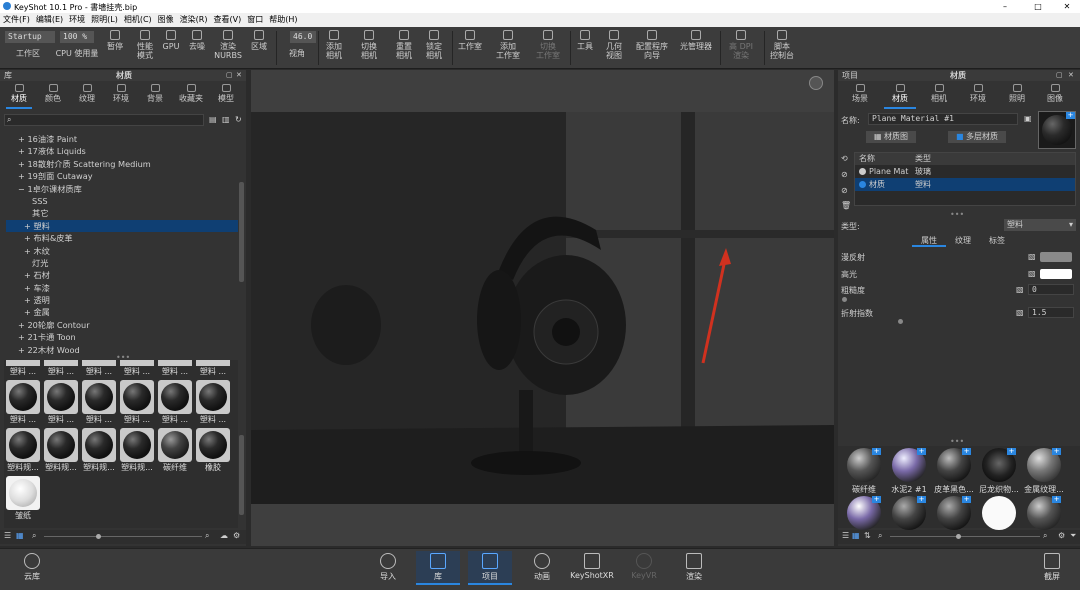 Image resolution: width=1080 pixels, height=590 pixels. I want to click on material-graph-button: ▦ 材质图, so click(891, 137).